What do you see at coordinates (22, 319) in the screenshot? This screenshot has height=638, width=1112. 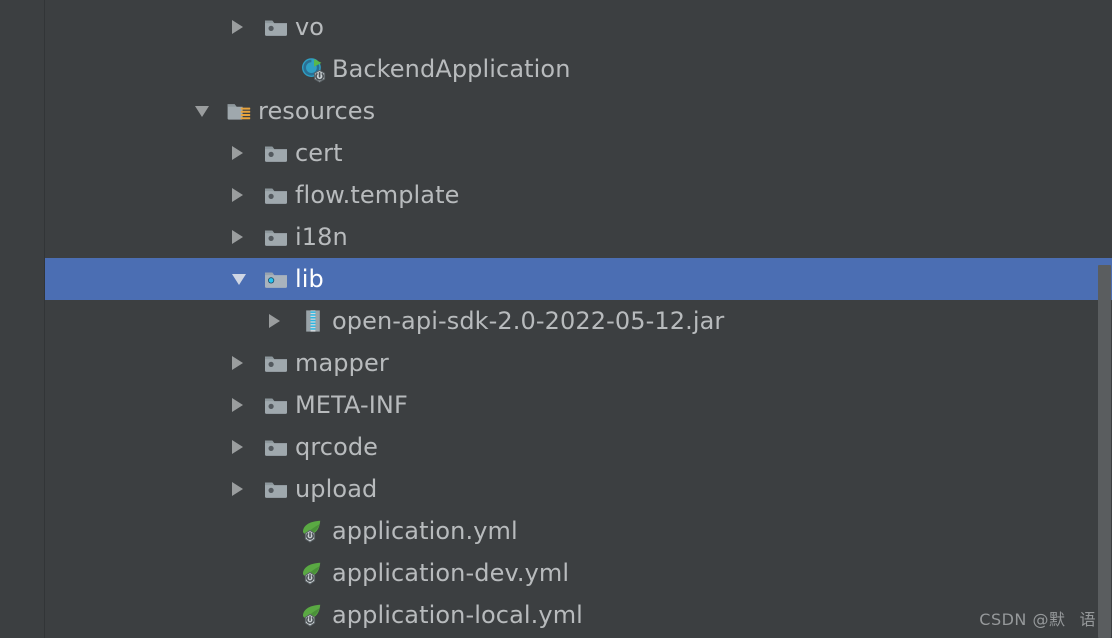 I see `tool-window-gutter` at bounding box center [22, 319].